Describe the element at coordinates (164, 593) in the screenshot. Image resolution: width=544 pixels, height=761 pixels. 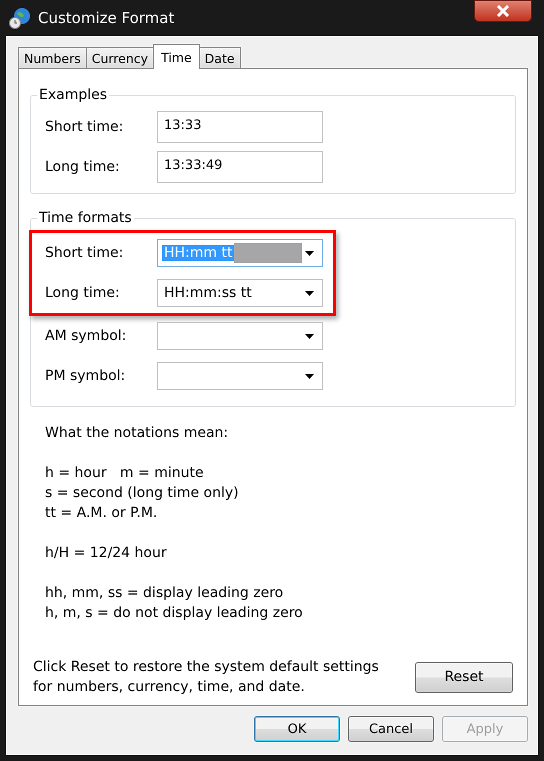
I see `notation-text: hh, mm, ss = display leading zero` at that location.